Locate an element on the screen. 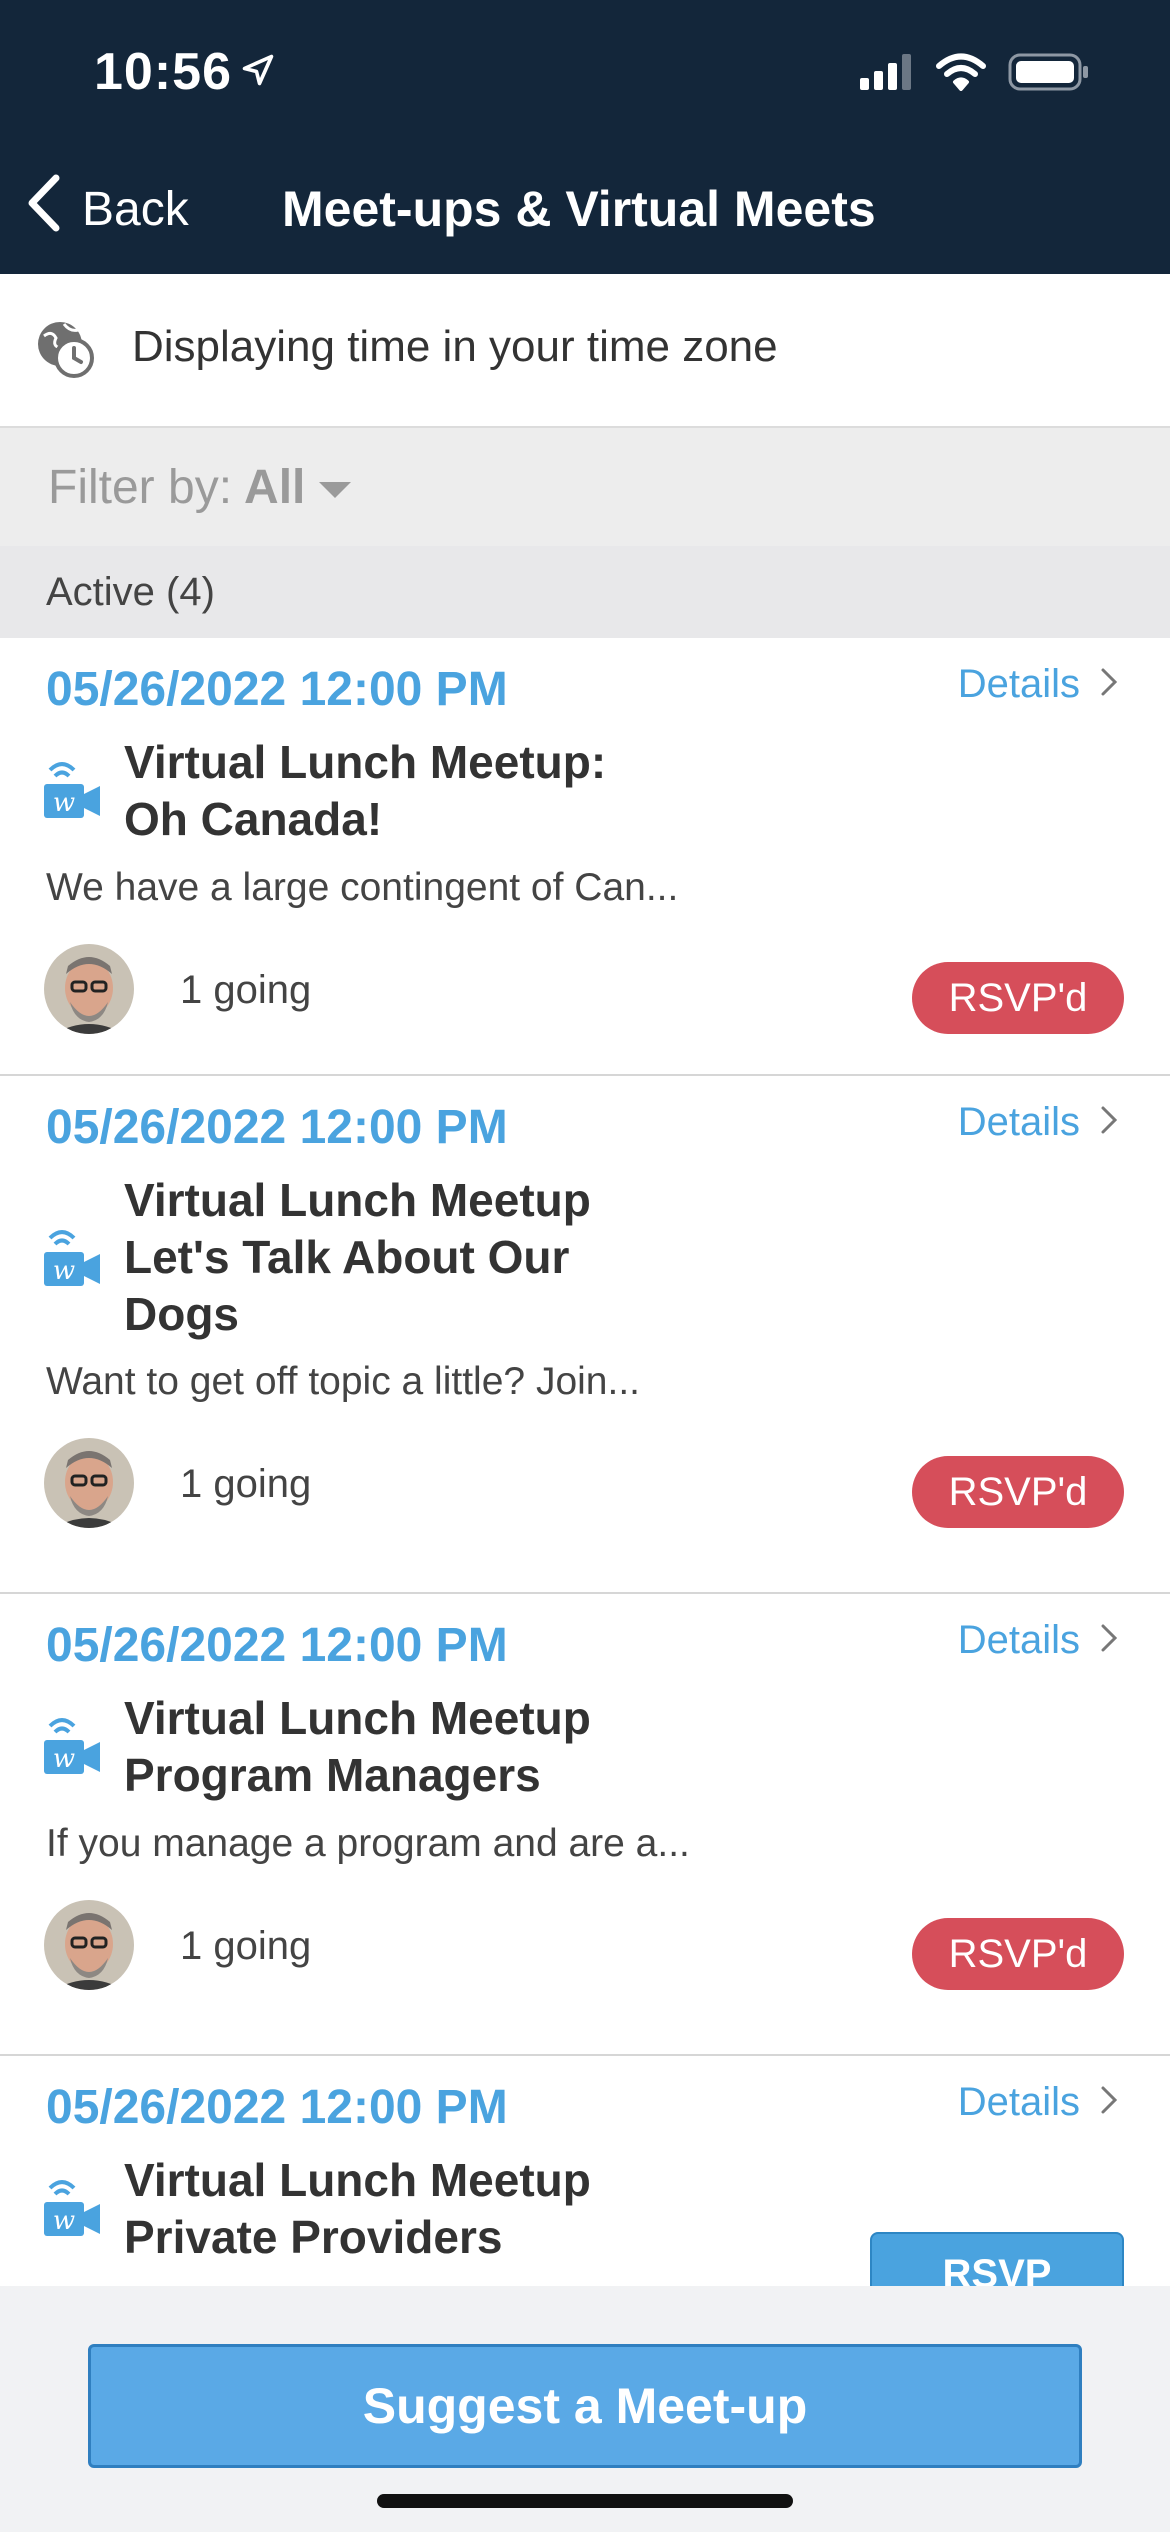  globe-clock-icon is located at coordinates (65, 351).